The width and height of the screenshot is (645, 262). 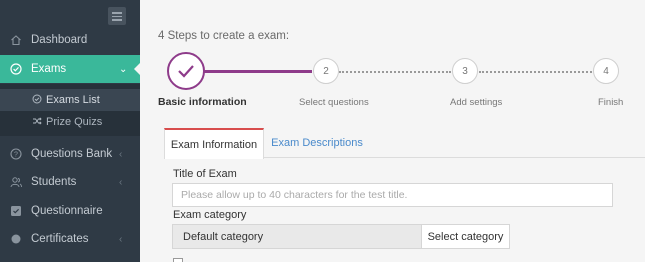 I want to click on step-4-circle: 4, so click(x=606, y=71).